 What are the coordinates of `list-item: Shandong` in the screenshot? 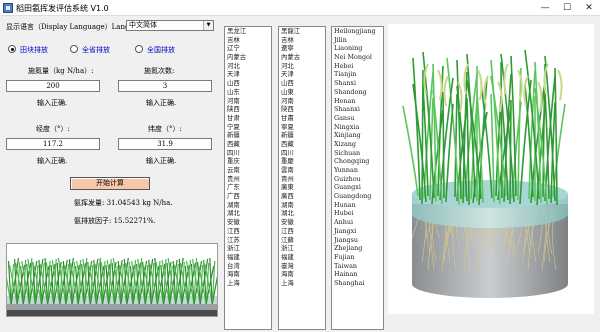 It's located at (357, 92).